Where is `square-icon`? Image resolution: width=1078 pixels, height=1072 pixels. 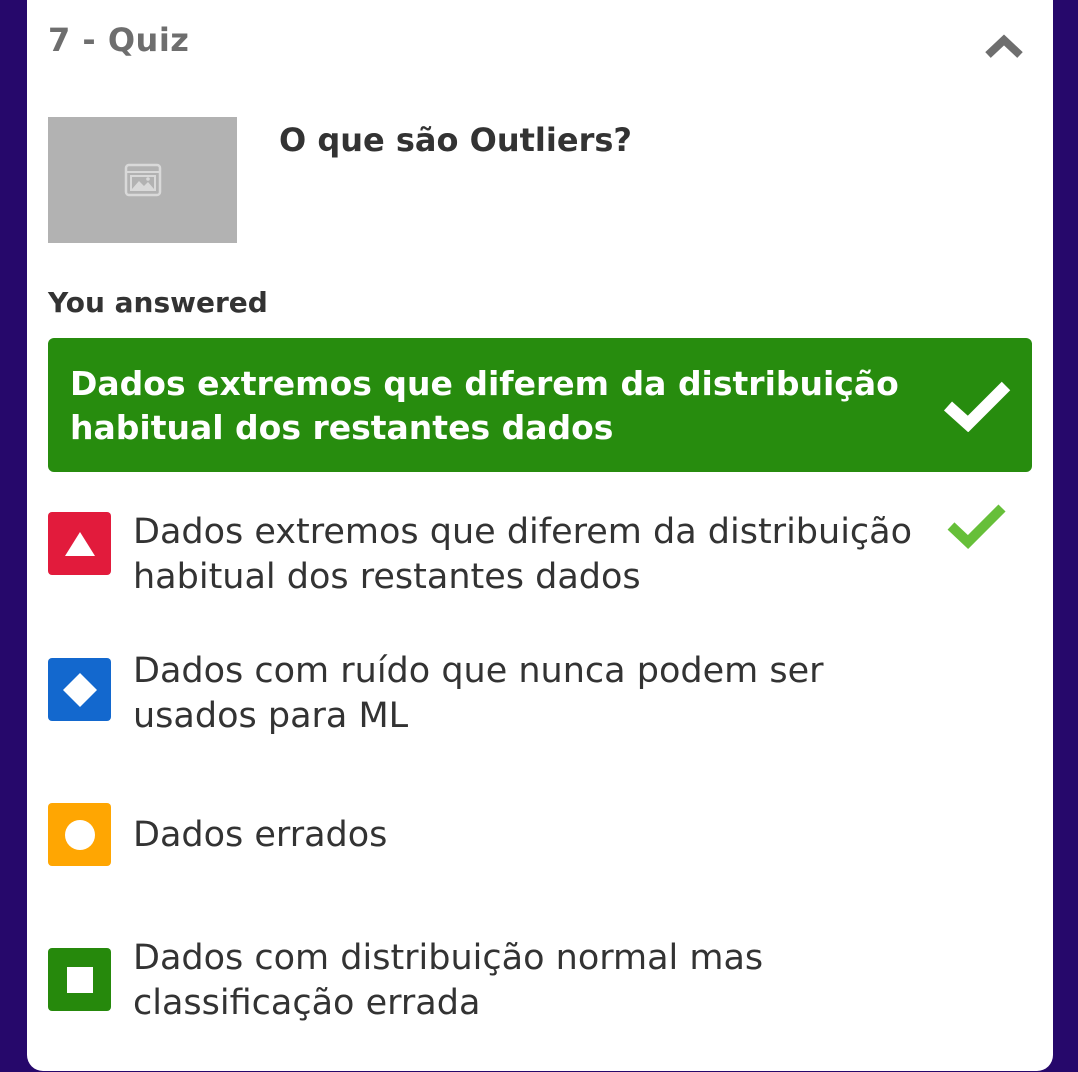
square-icon is located at coordinates (79, 979).